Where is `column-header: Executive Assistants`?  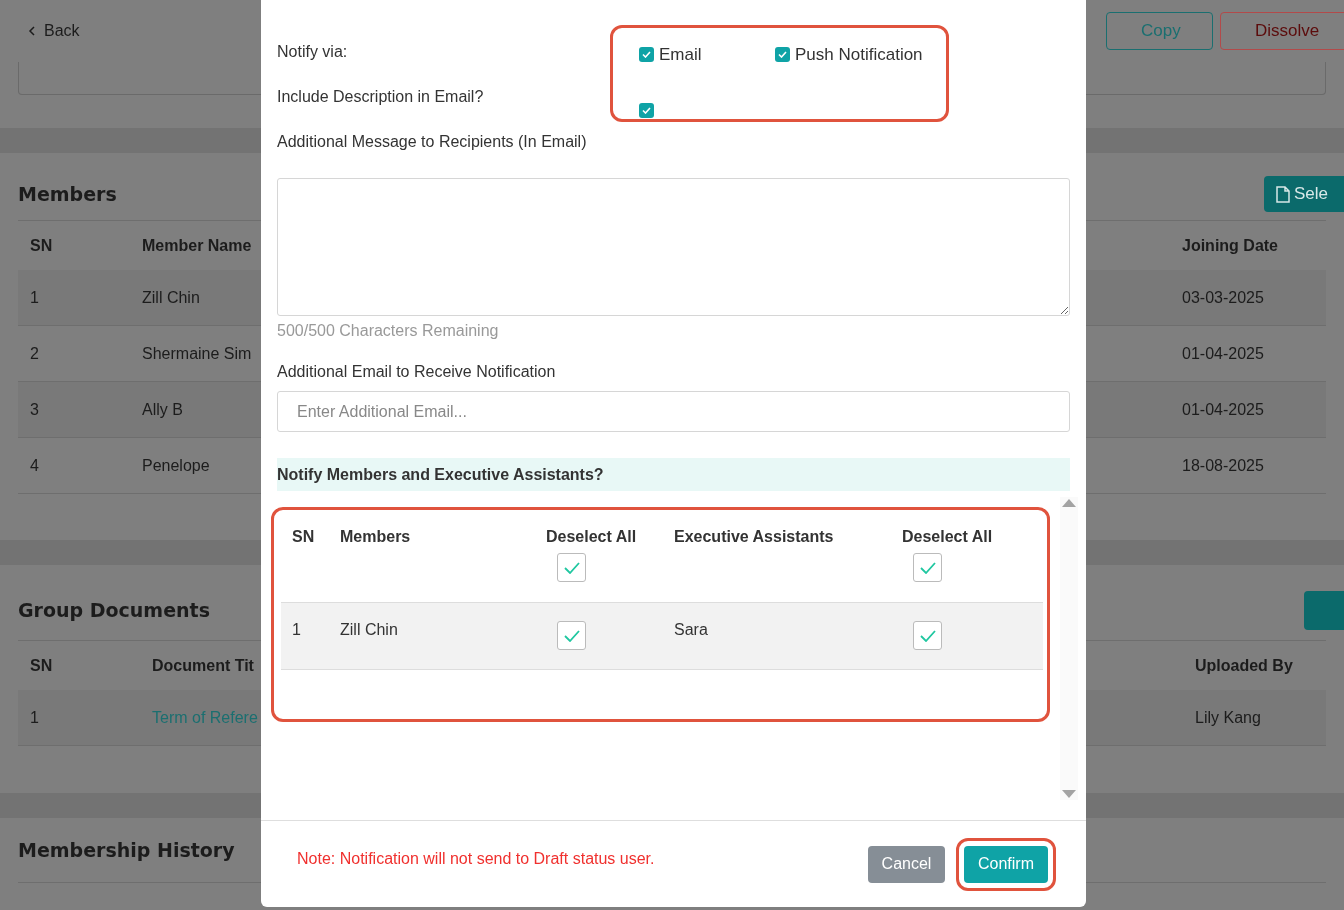
column-header: Executive Assistants is located at coordinates (754, 536).